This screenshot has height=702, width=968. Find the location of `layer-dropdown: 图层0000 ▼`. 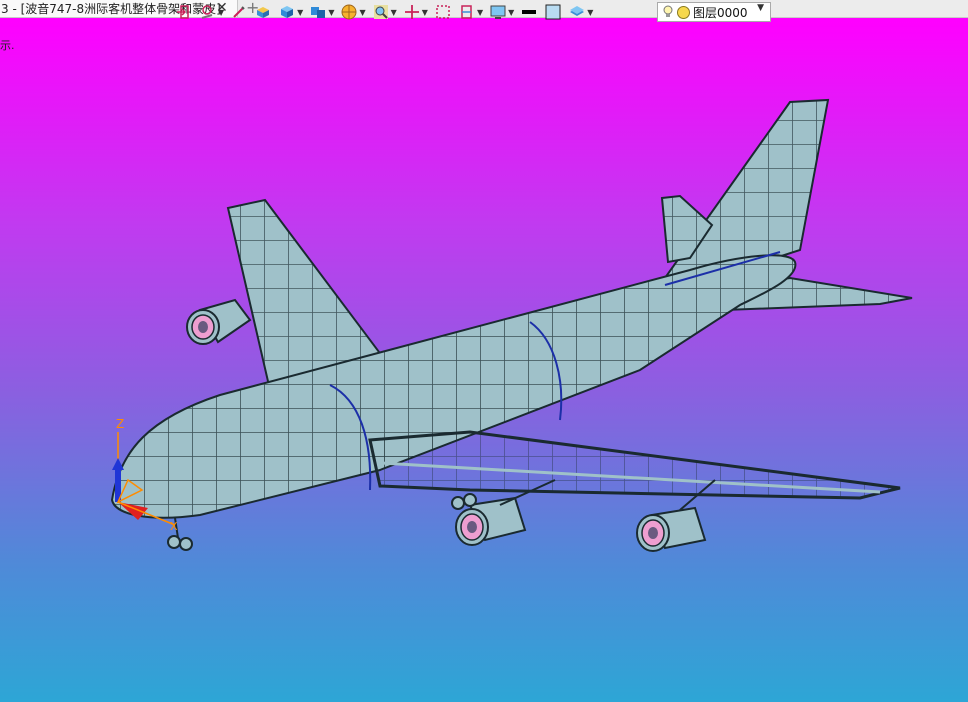

layer-dropdown: 图层0000 ▼ is located at coordinates (714, 12).